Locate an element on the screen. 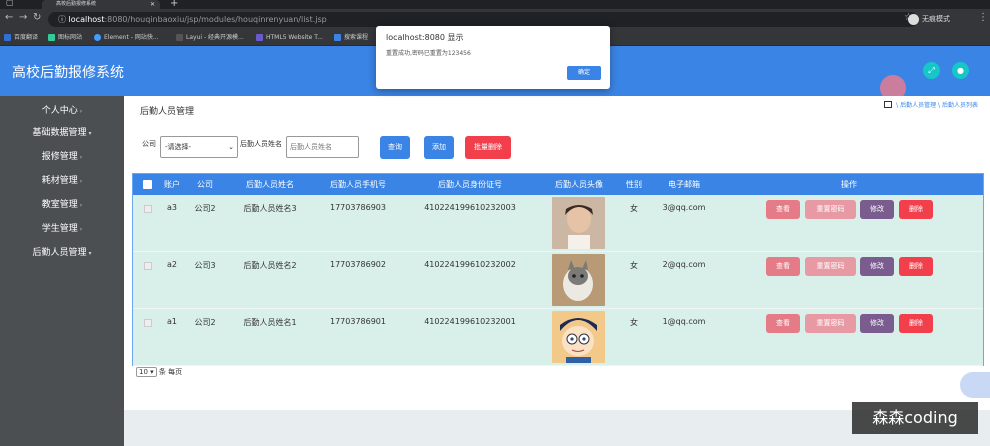  floating-button is located at coordinates (975, 385).